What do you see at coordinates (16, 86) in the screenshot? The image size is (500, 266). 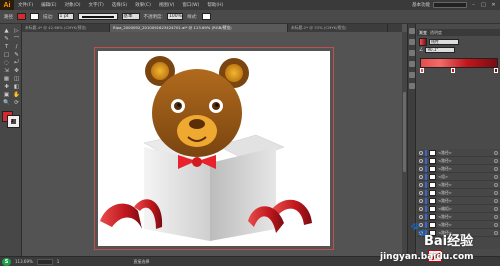 I see `tool-button: ◧` at bounding box center [16, 86].